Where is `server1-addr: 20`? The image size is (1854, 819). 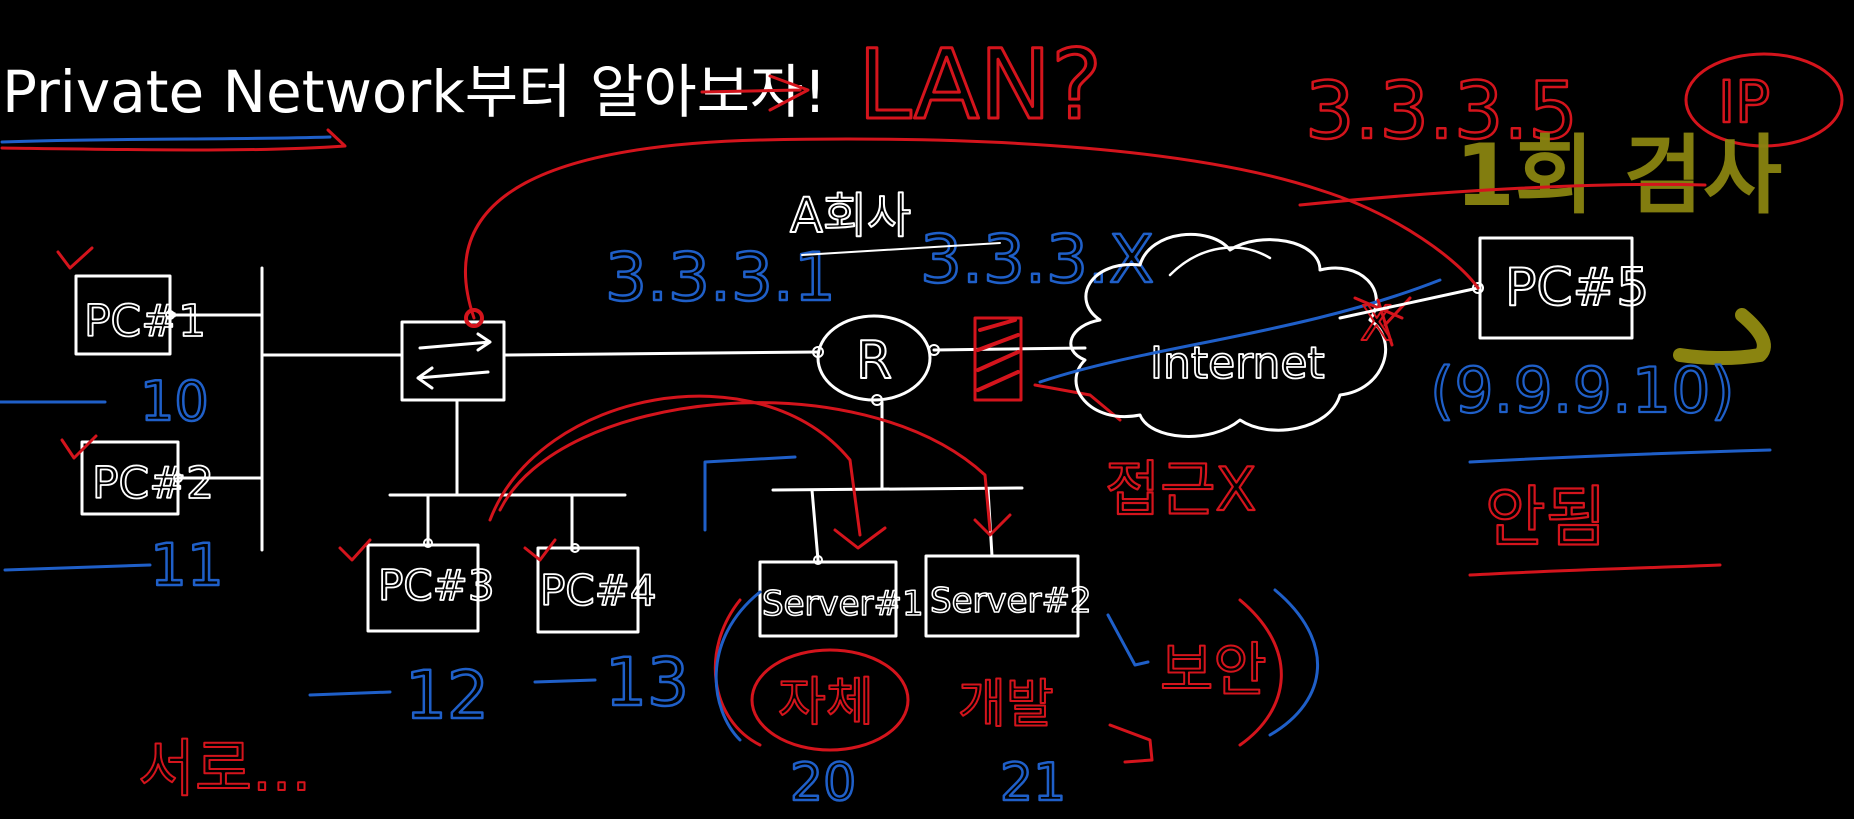
server1-addr: 20 is located at coordinates (823, 783).